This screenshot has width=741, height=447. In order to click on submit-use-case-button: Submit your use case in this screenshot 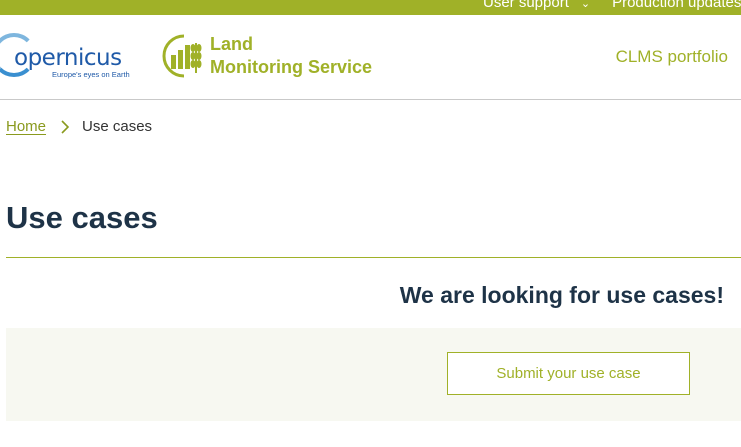, I will do `click(568, 373)`.